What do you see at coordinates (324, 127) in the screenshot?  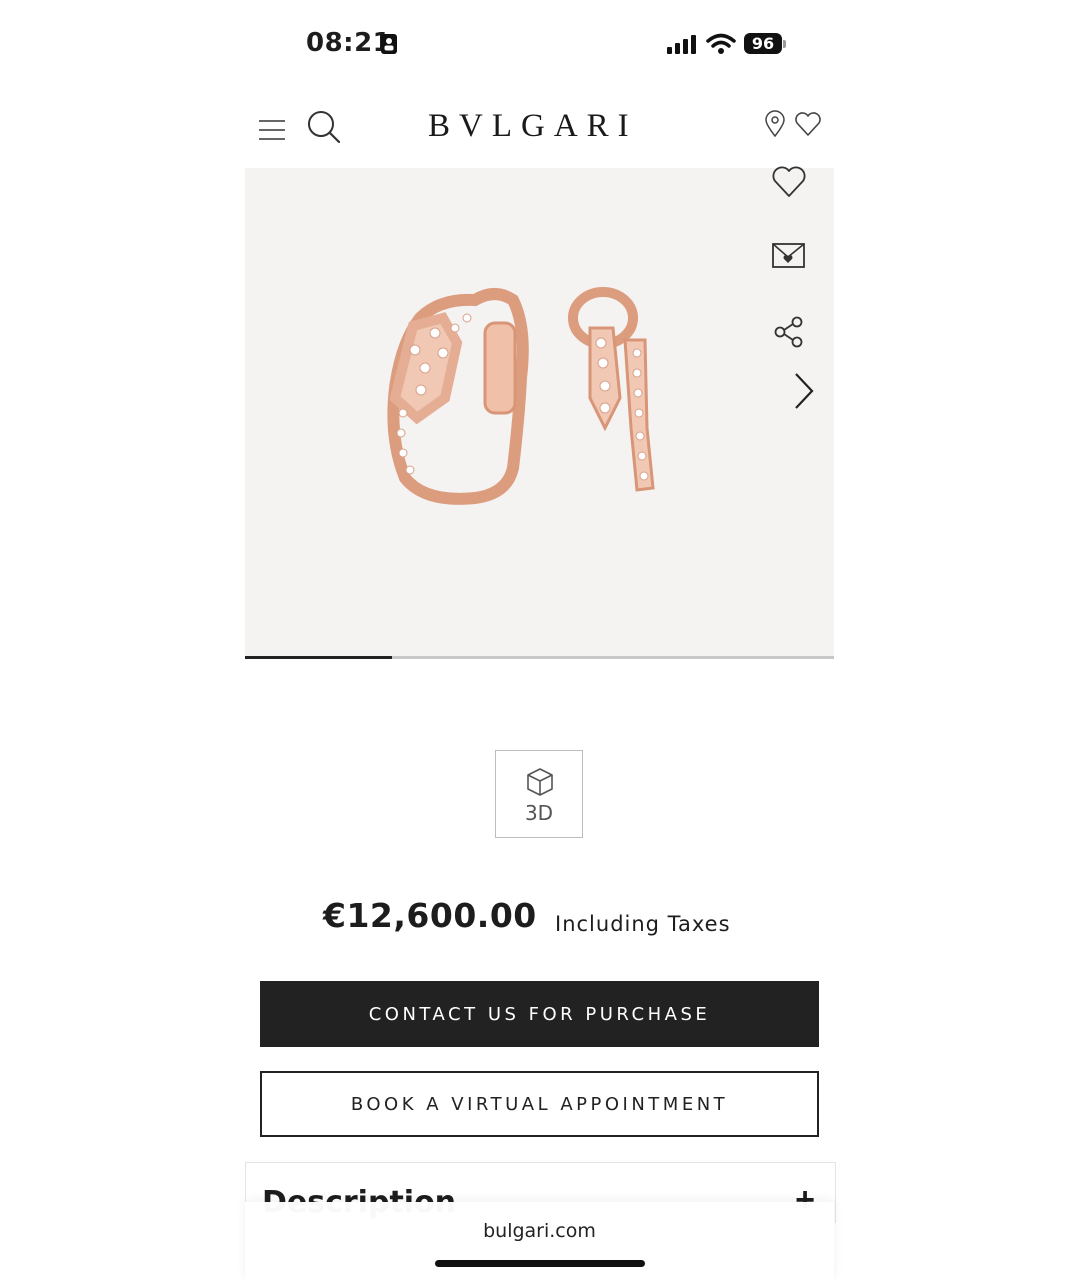 I see `search-icon` at bounding box center [324, 127].